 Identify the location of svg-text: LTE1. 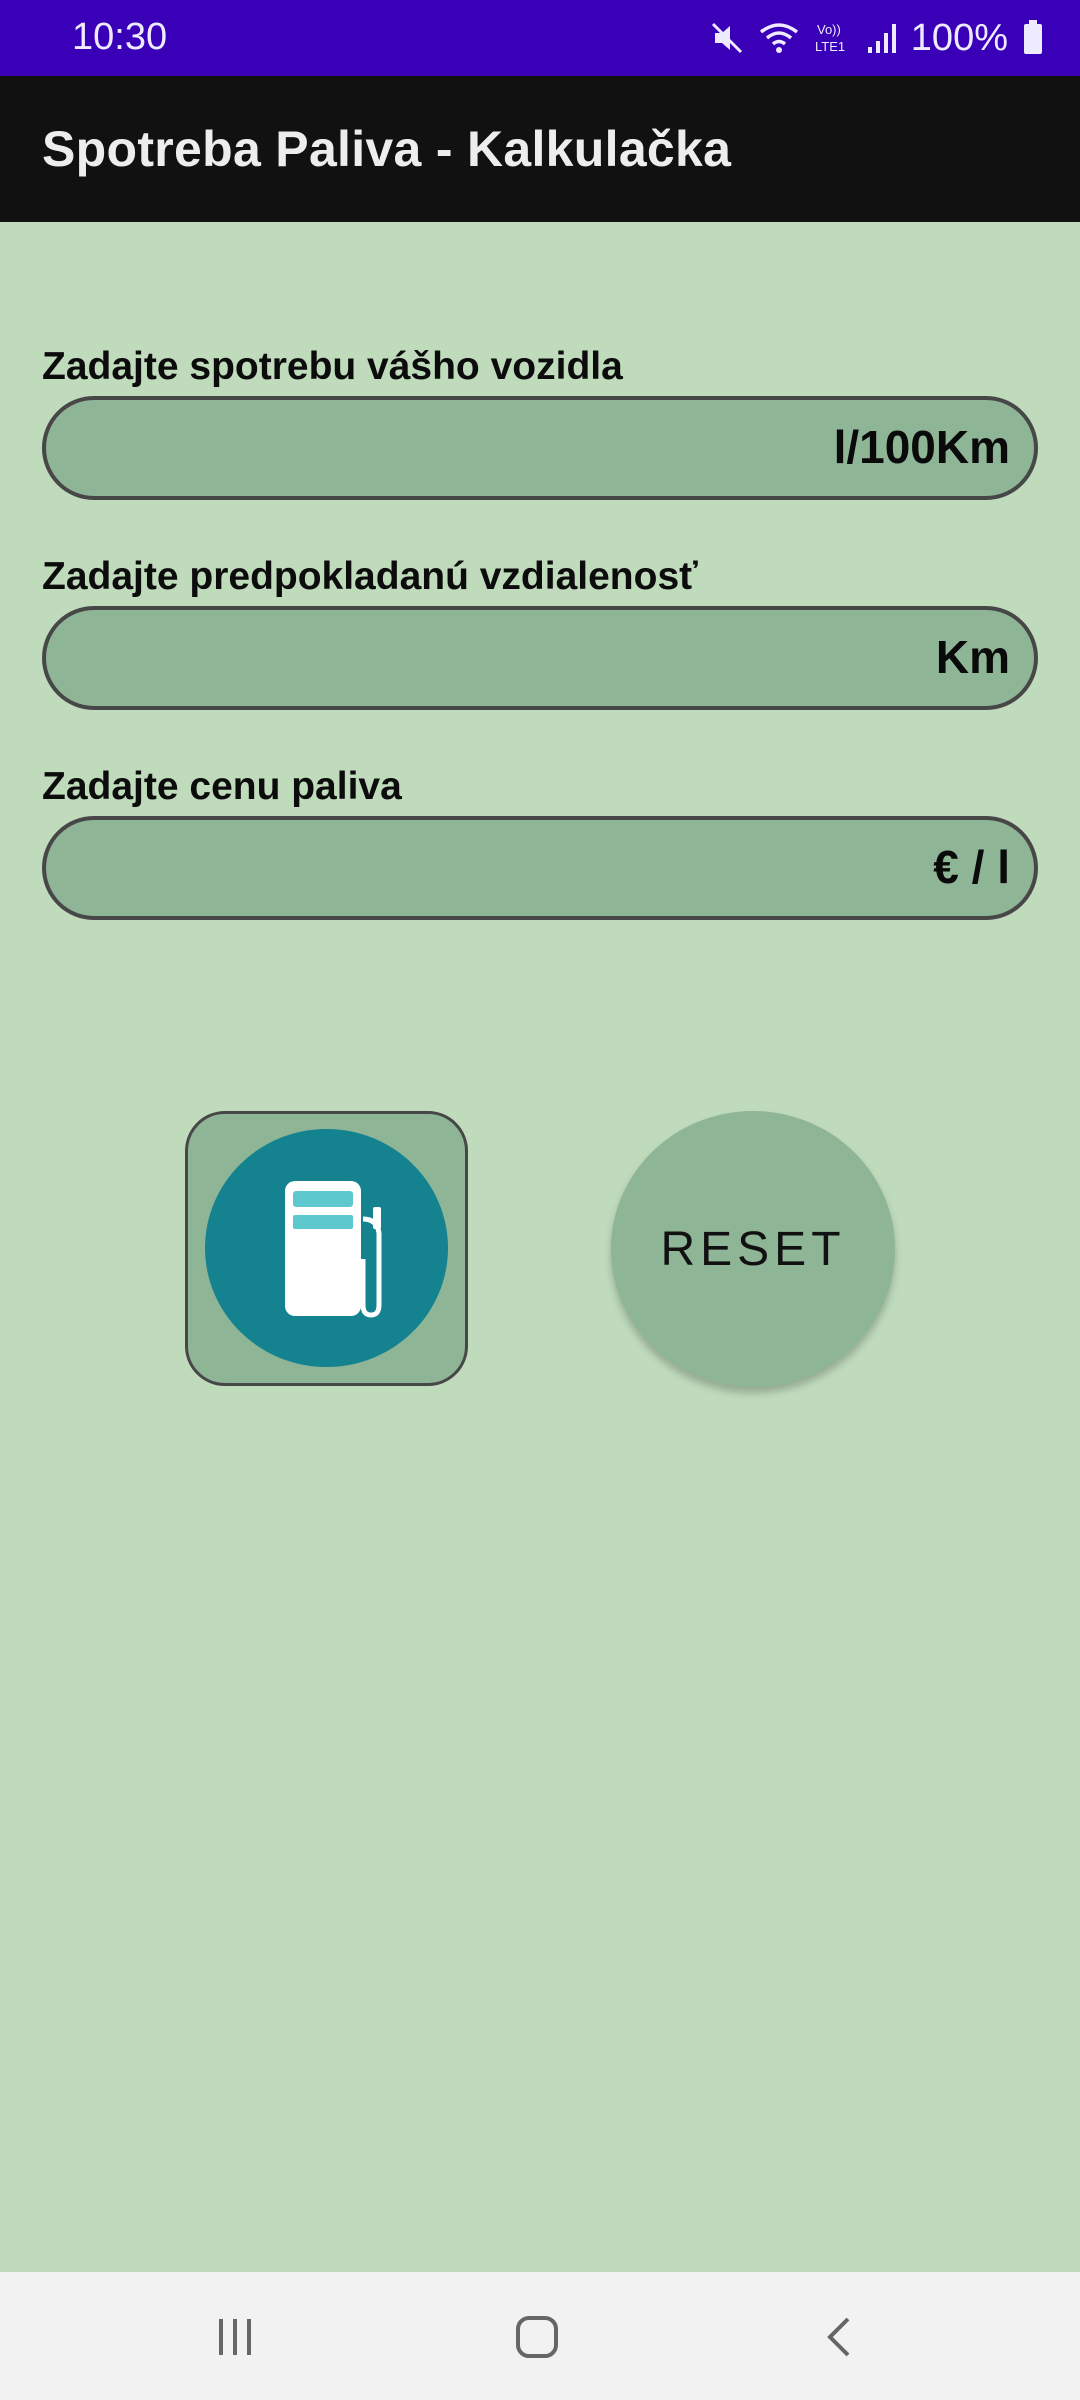
(830, 46).